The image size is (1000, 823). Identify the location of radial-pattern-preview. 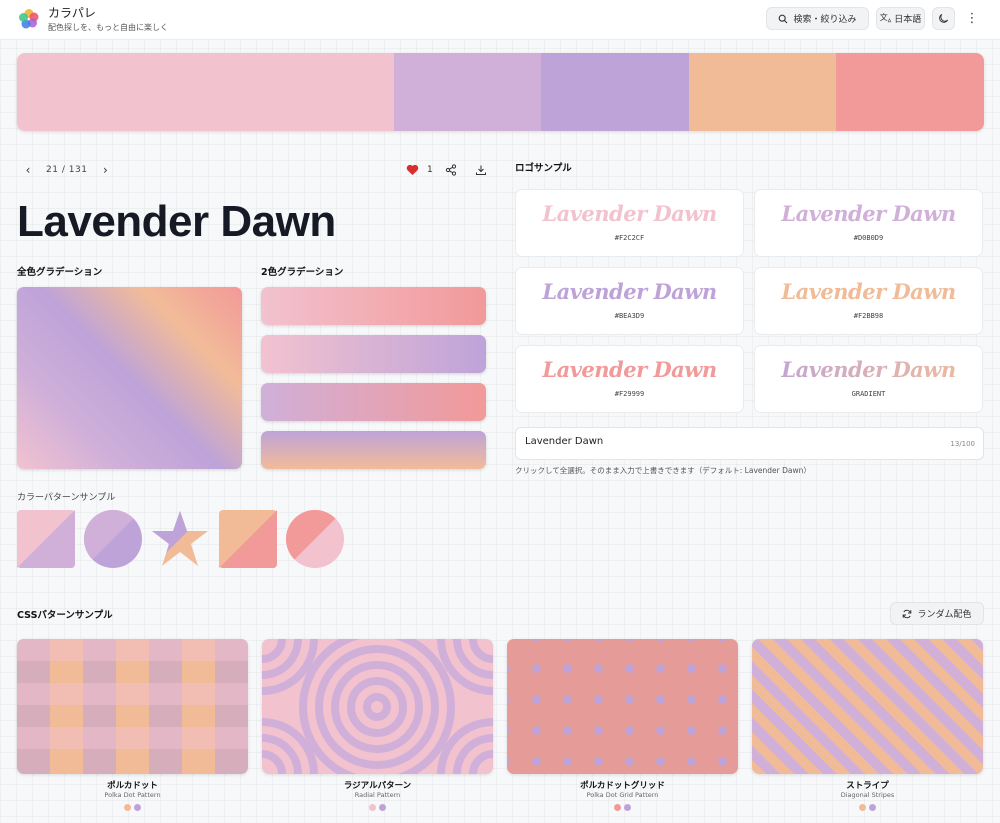
(377, 706).